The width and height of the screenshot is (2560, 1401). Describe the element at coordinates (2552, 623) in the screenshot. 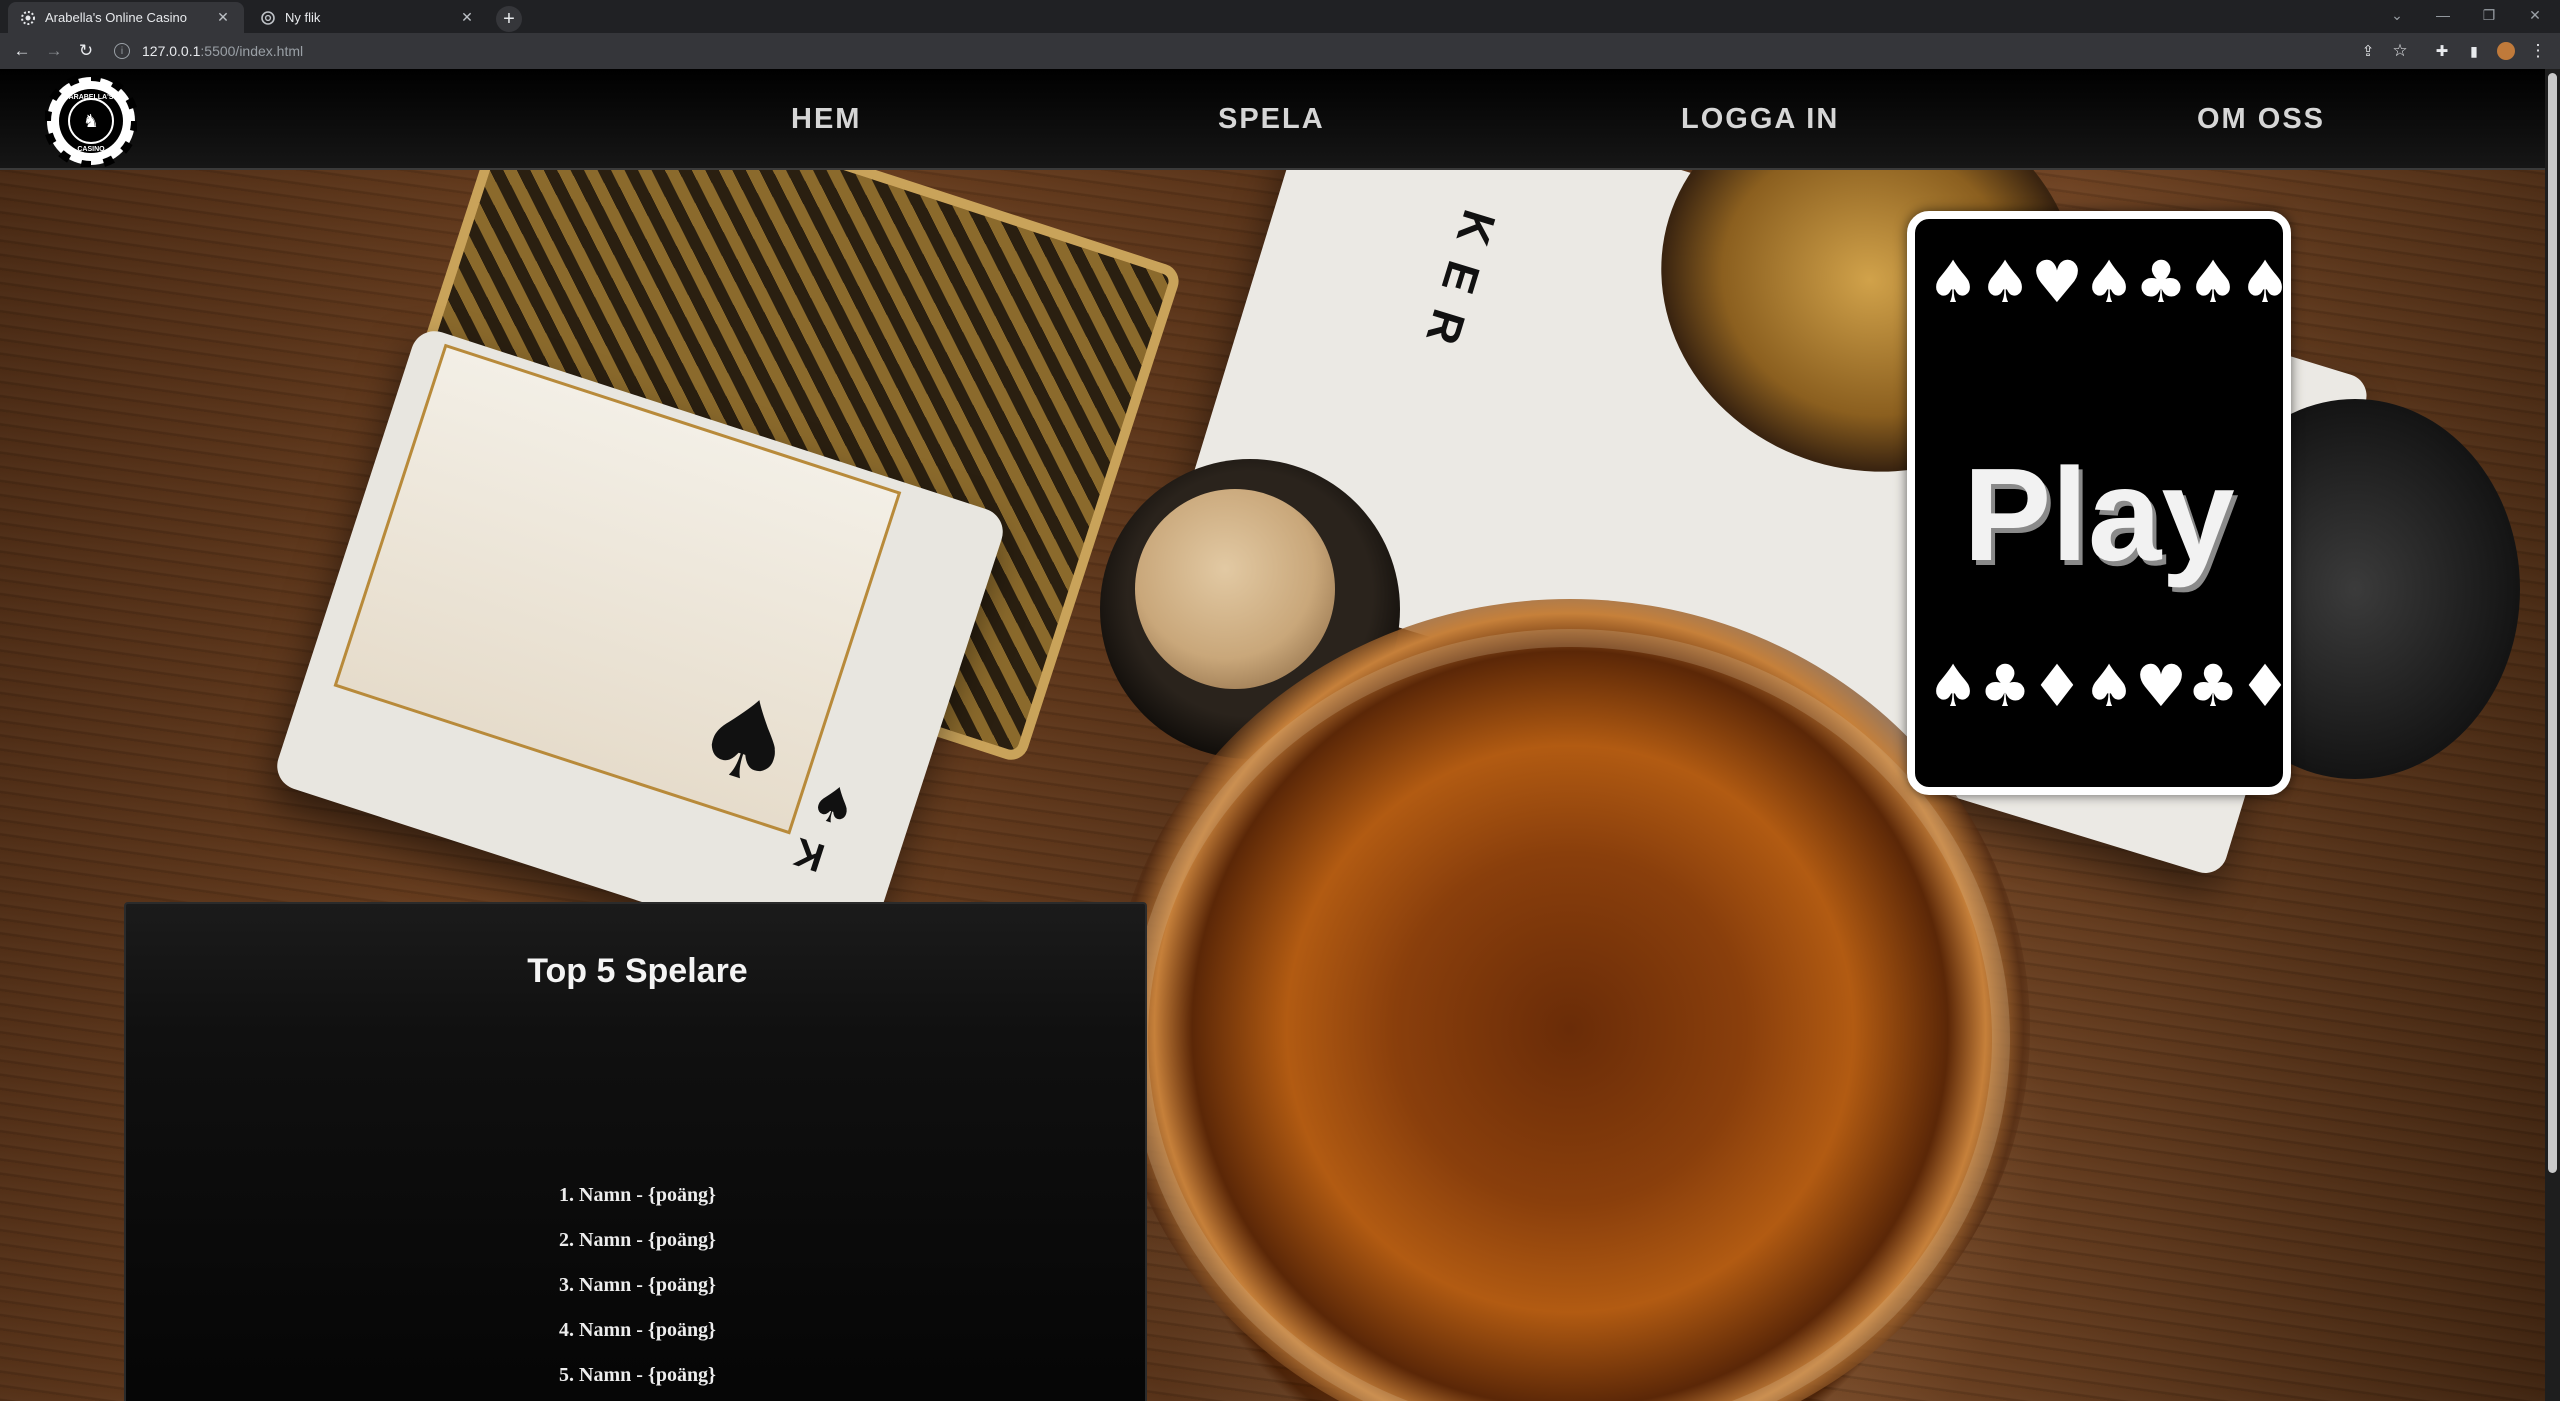

I see `scrollbar-thumb` at that location.